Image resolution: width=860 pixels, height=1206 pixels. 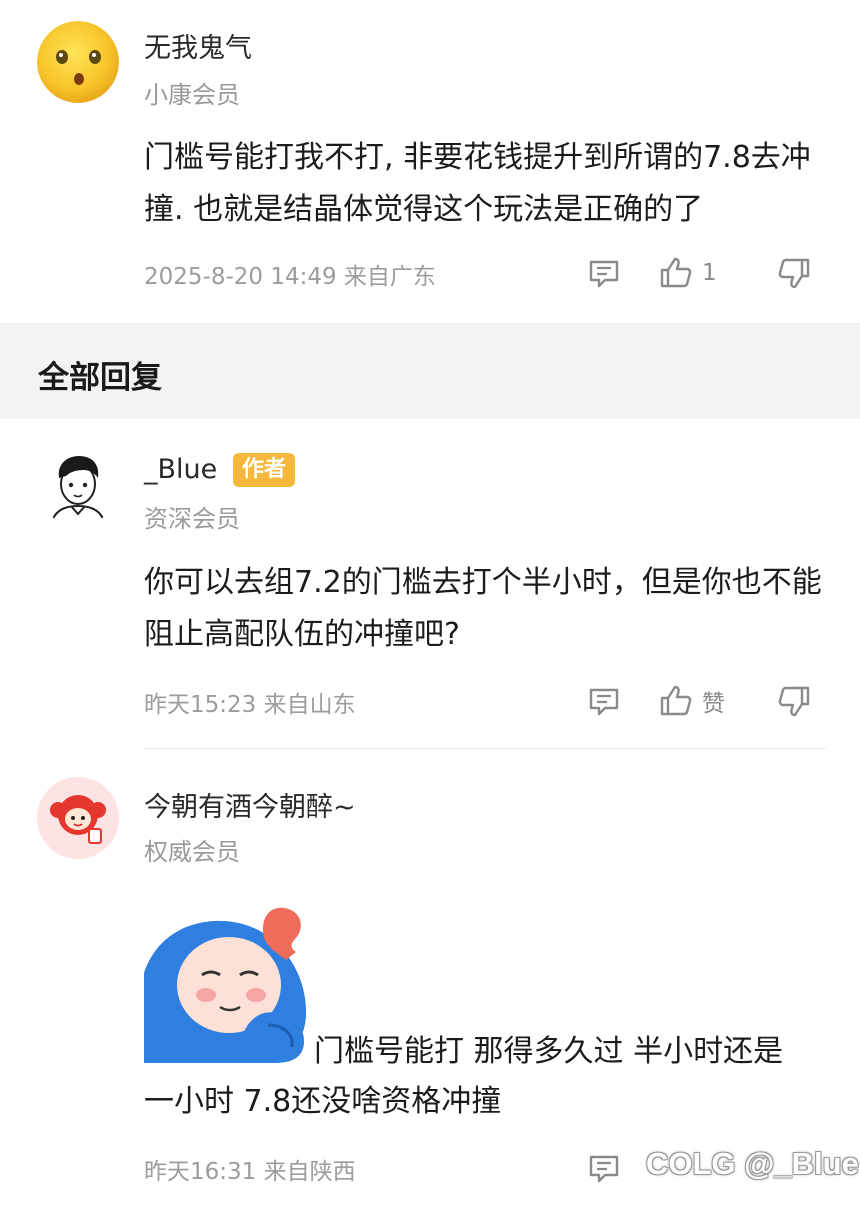 What do you see at coordinates (713, 704) in the screenshot?
I see `like-label: 赞` at bounding box center [713, 704].